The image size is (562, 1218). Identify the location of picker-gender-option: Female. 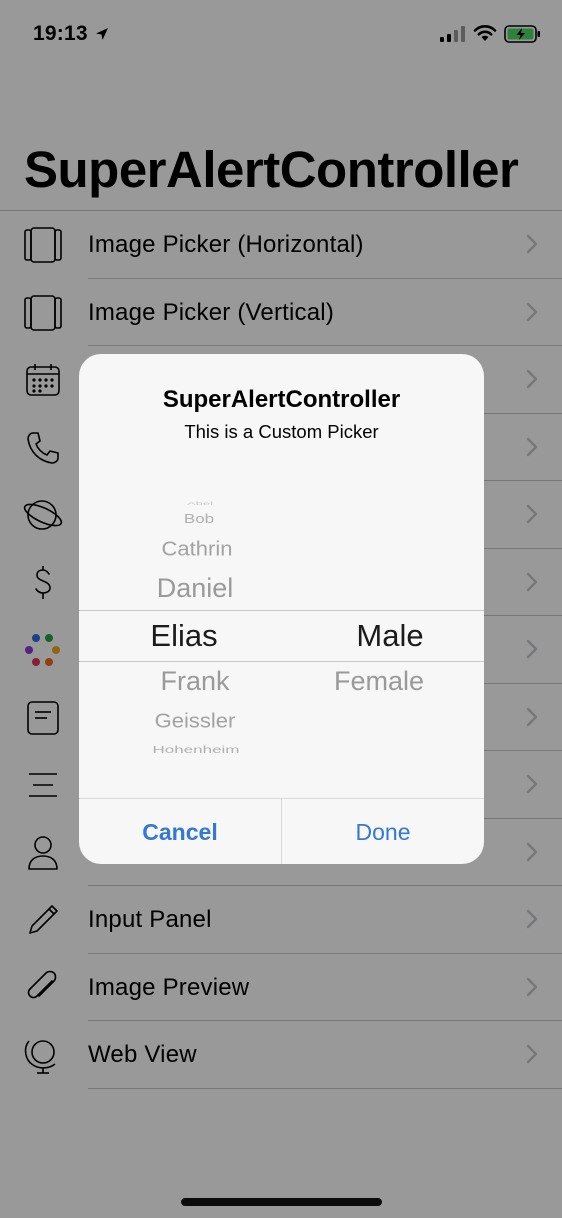
(379, 681).